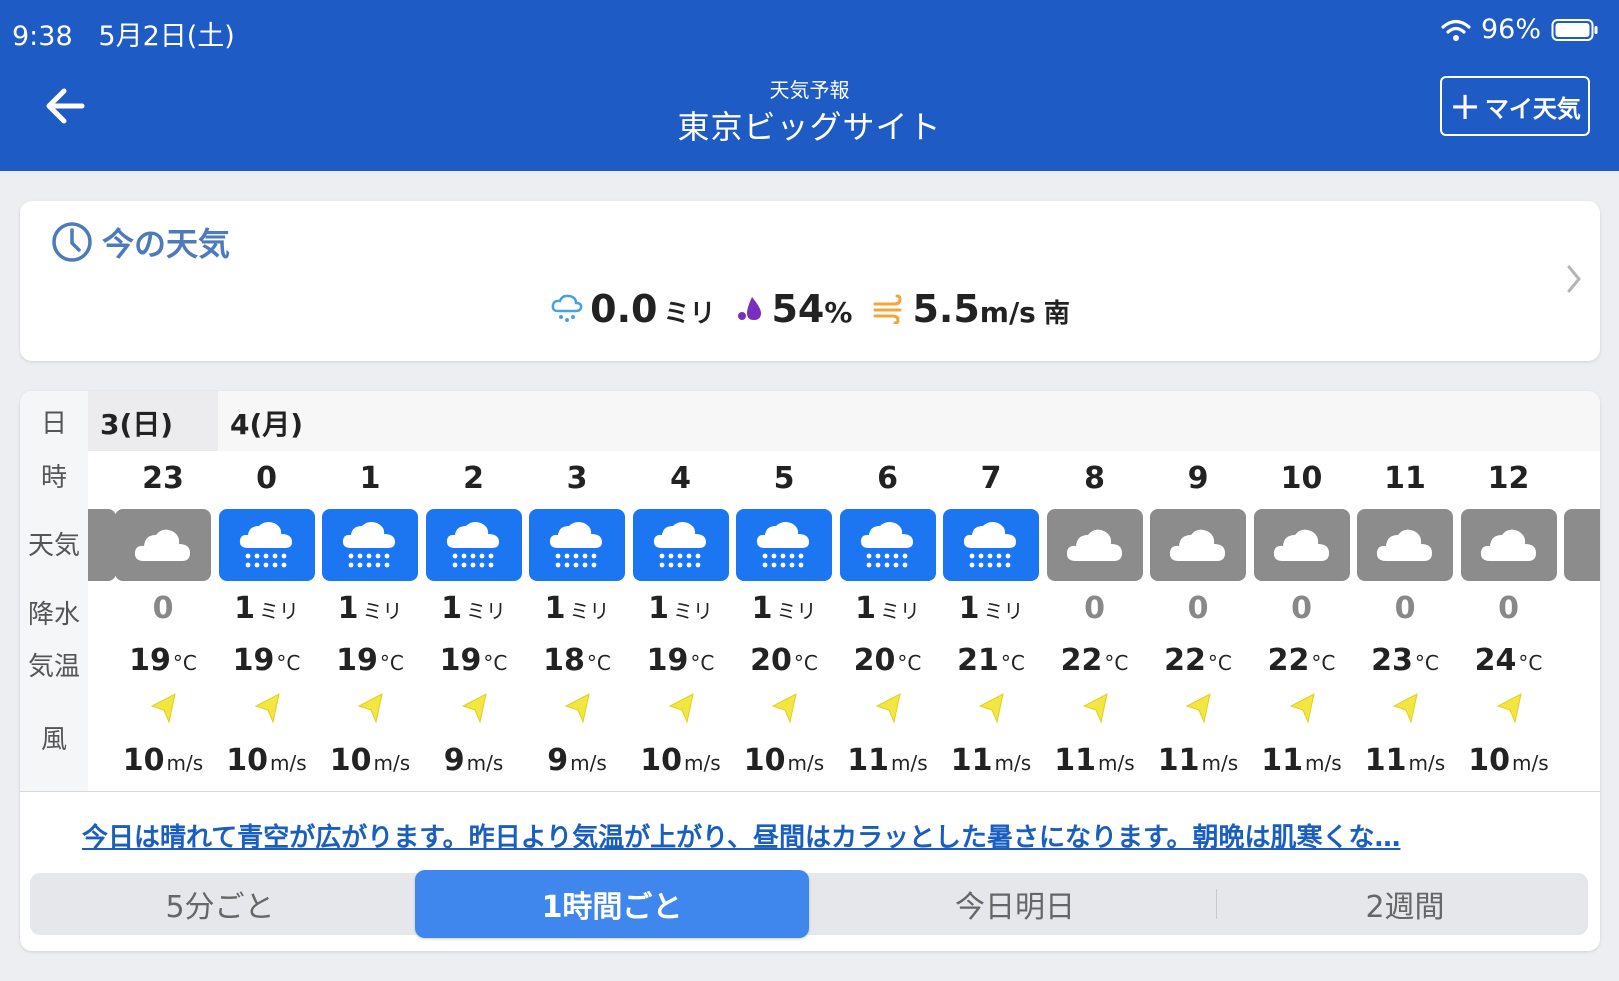 This screenshot has width=1619, height=981. Describe the element at coordinates (1405, 904) in the screenshot. I see `tab-2weeks: 2週間` at that location.